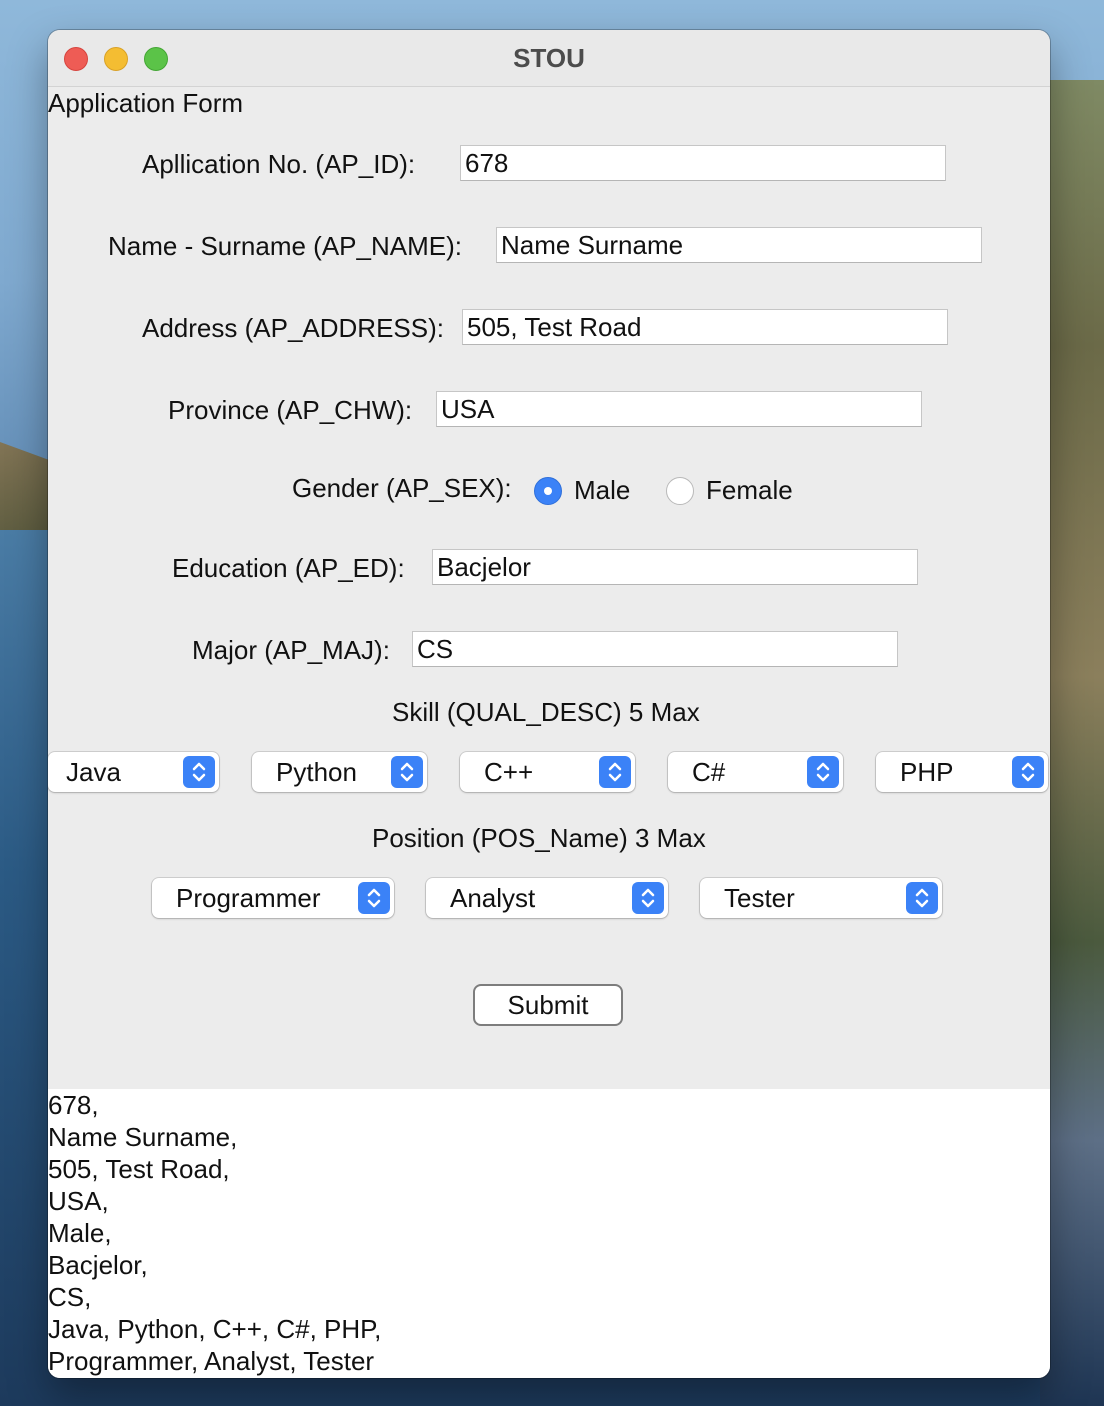 The height and width of the screenshot is (1406, 1104). Describe the element at coordinates (402, 488) in the screenshot. I see `gender-label: Gender (AP_SEX):` at that location.